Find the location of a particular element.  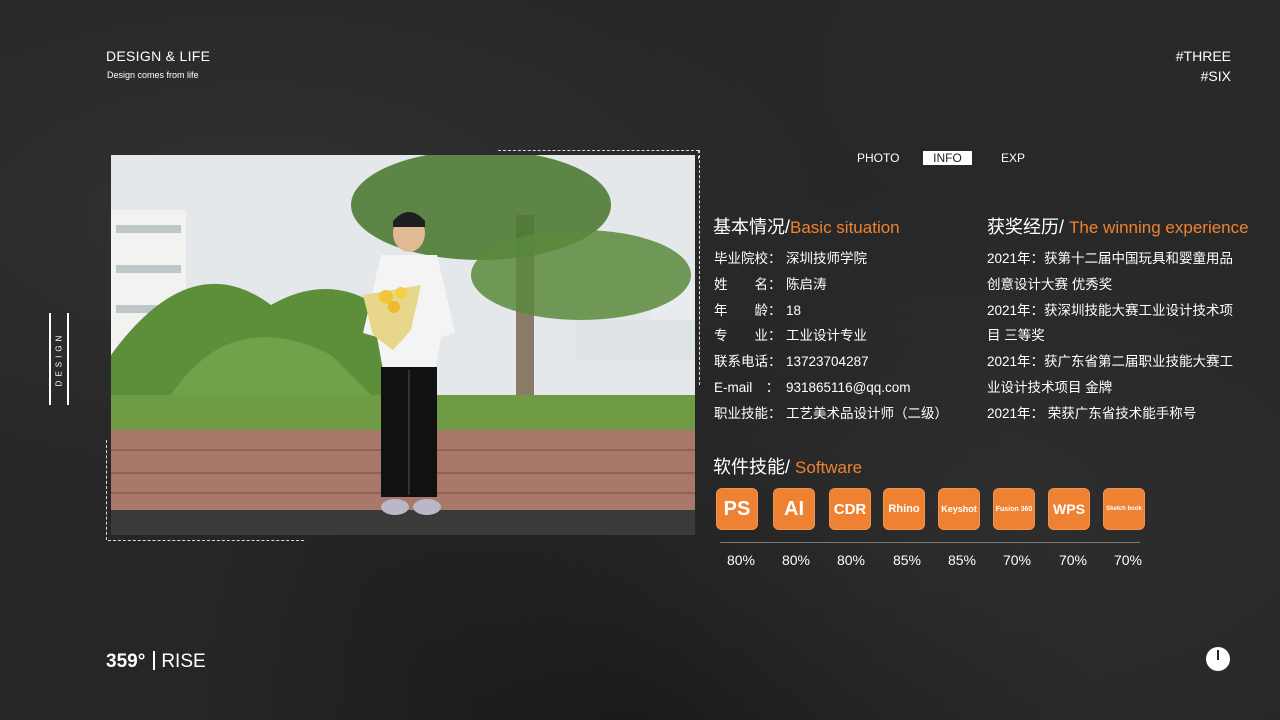

info-value: 18 is located at coordinates (794, 310).